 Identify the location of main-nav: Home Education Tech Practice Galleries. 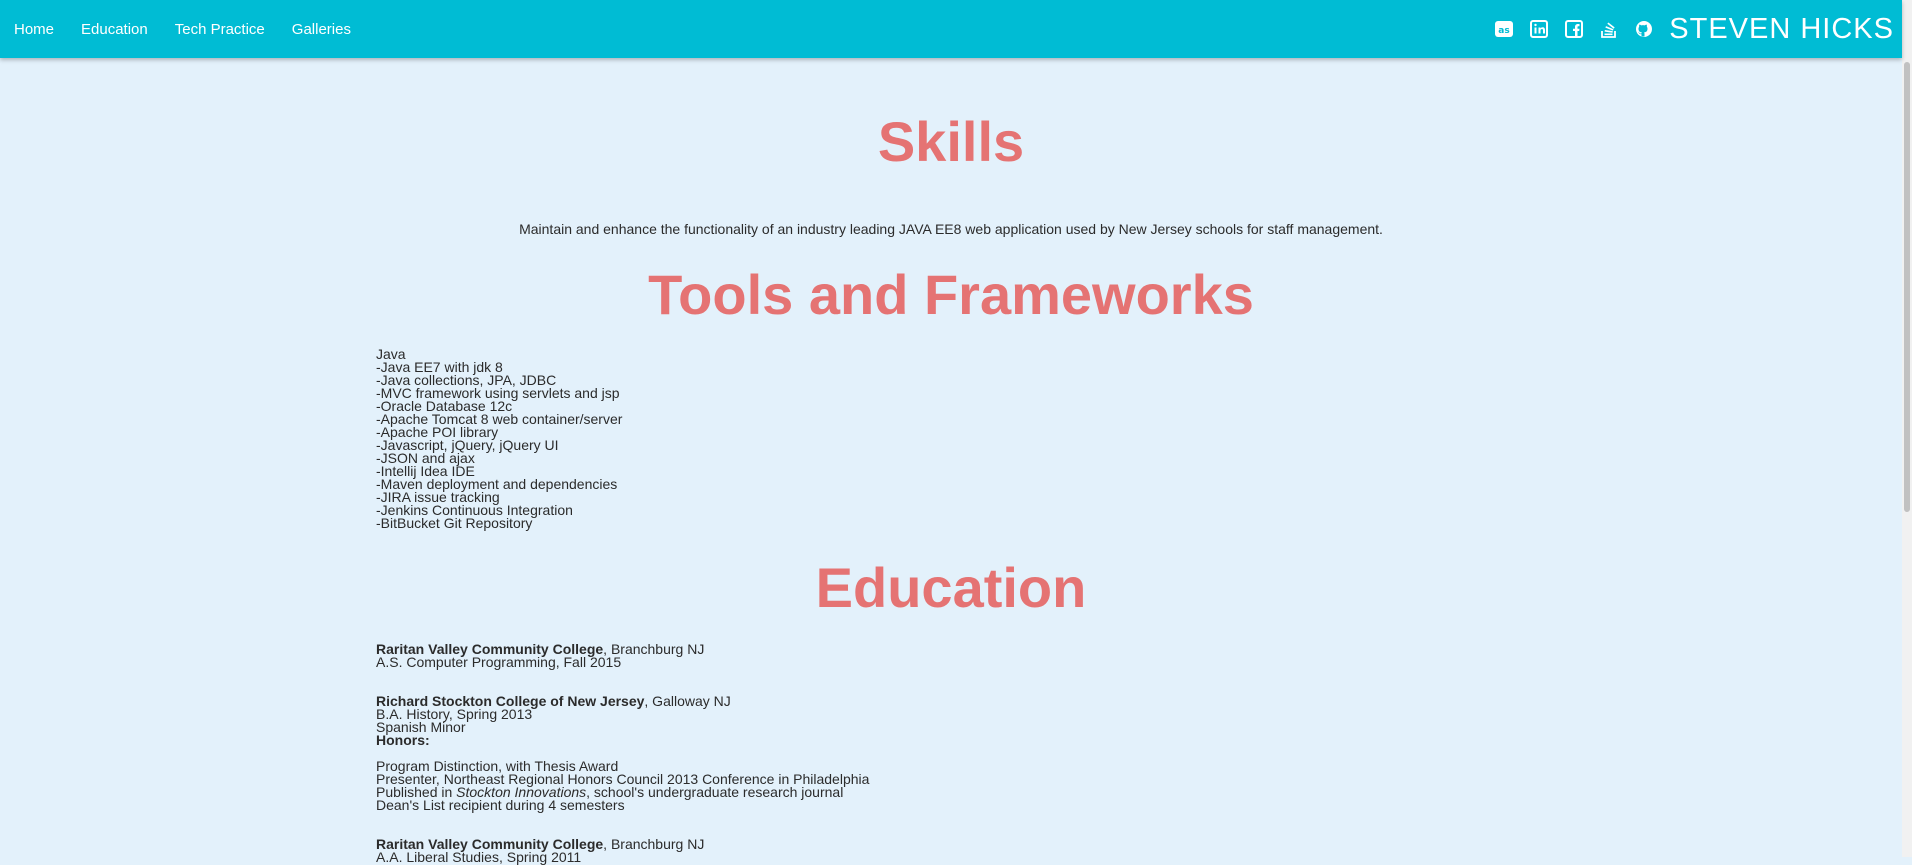
(196, 29).